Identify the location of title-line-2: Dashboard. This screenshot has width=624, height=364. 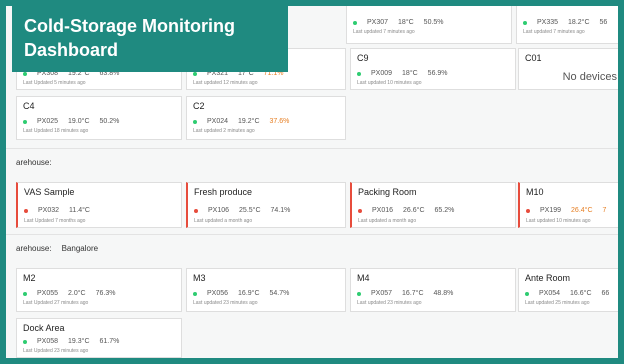
(71, 50).